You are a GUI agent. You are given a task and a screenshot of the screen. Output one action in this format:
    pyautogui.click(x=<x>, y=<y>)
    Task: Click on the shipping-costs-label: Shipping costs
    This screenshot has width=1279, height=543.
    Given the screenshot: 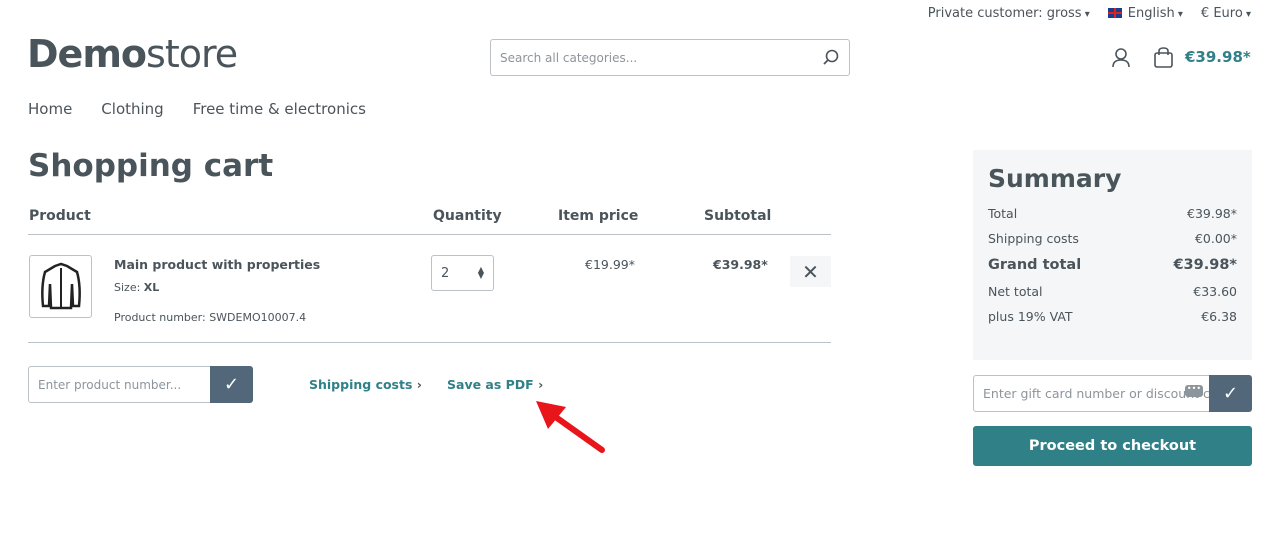 What is the action you would take?
    pyautogui.click(x=361, y=384)
    